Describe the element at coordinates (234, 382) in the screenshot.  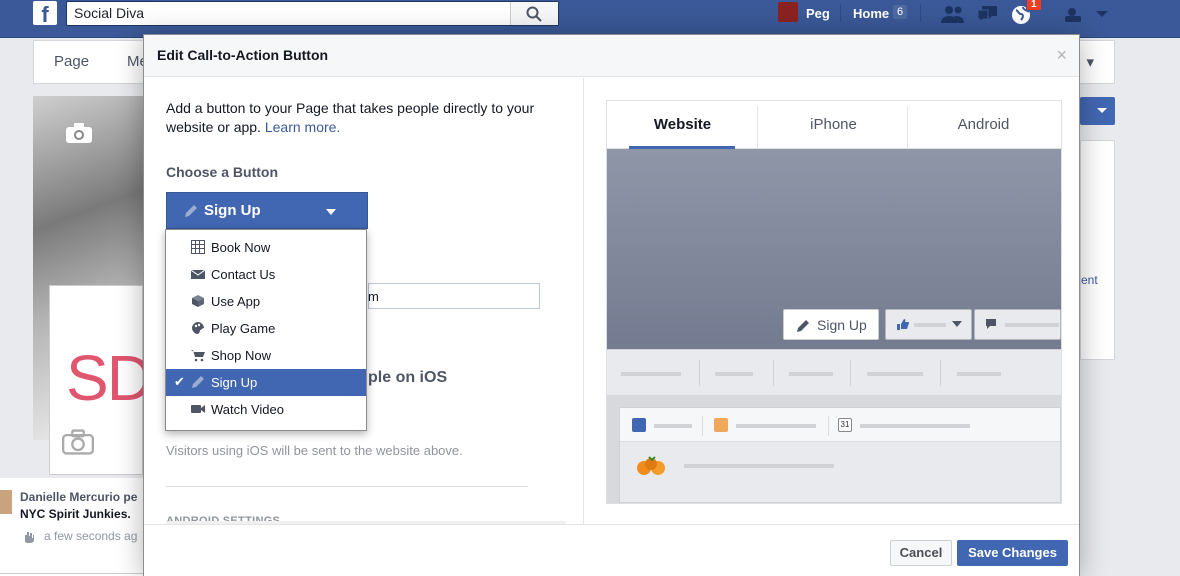
I see `menu-item-label: Sign Up` at that location.